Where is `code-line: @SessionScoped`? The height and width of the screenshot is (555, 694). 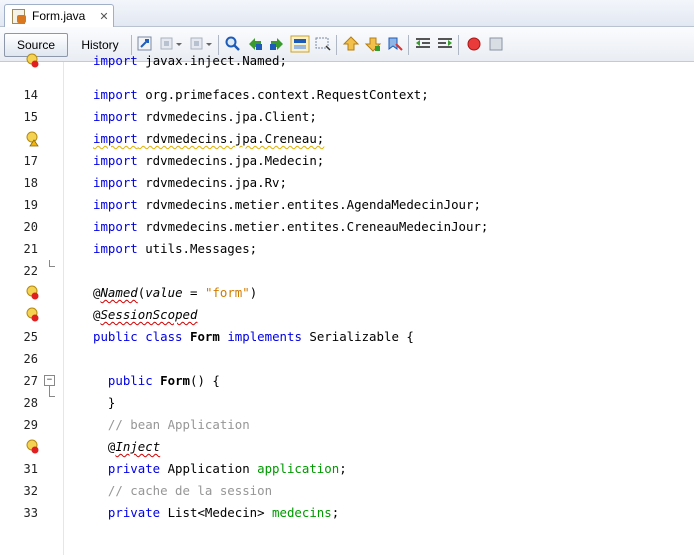 code-line: @SessionScoped is located at coordinates (347, 315).